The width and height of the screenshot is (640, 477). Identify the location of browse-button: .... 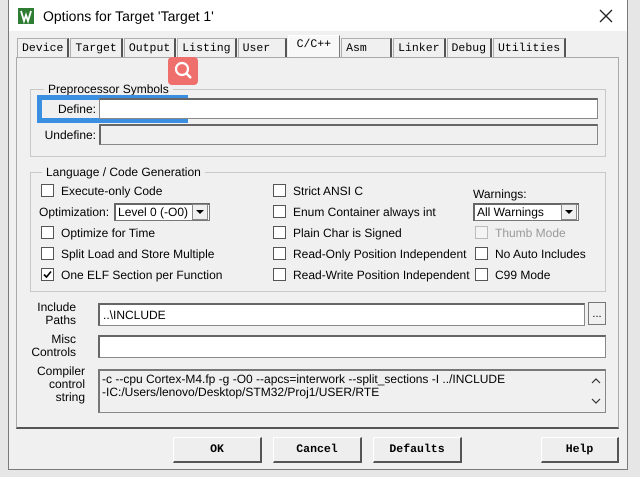
(597, 313).